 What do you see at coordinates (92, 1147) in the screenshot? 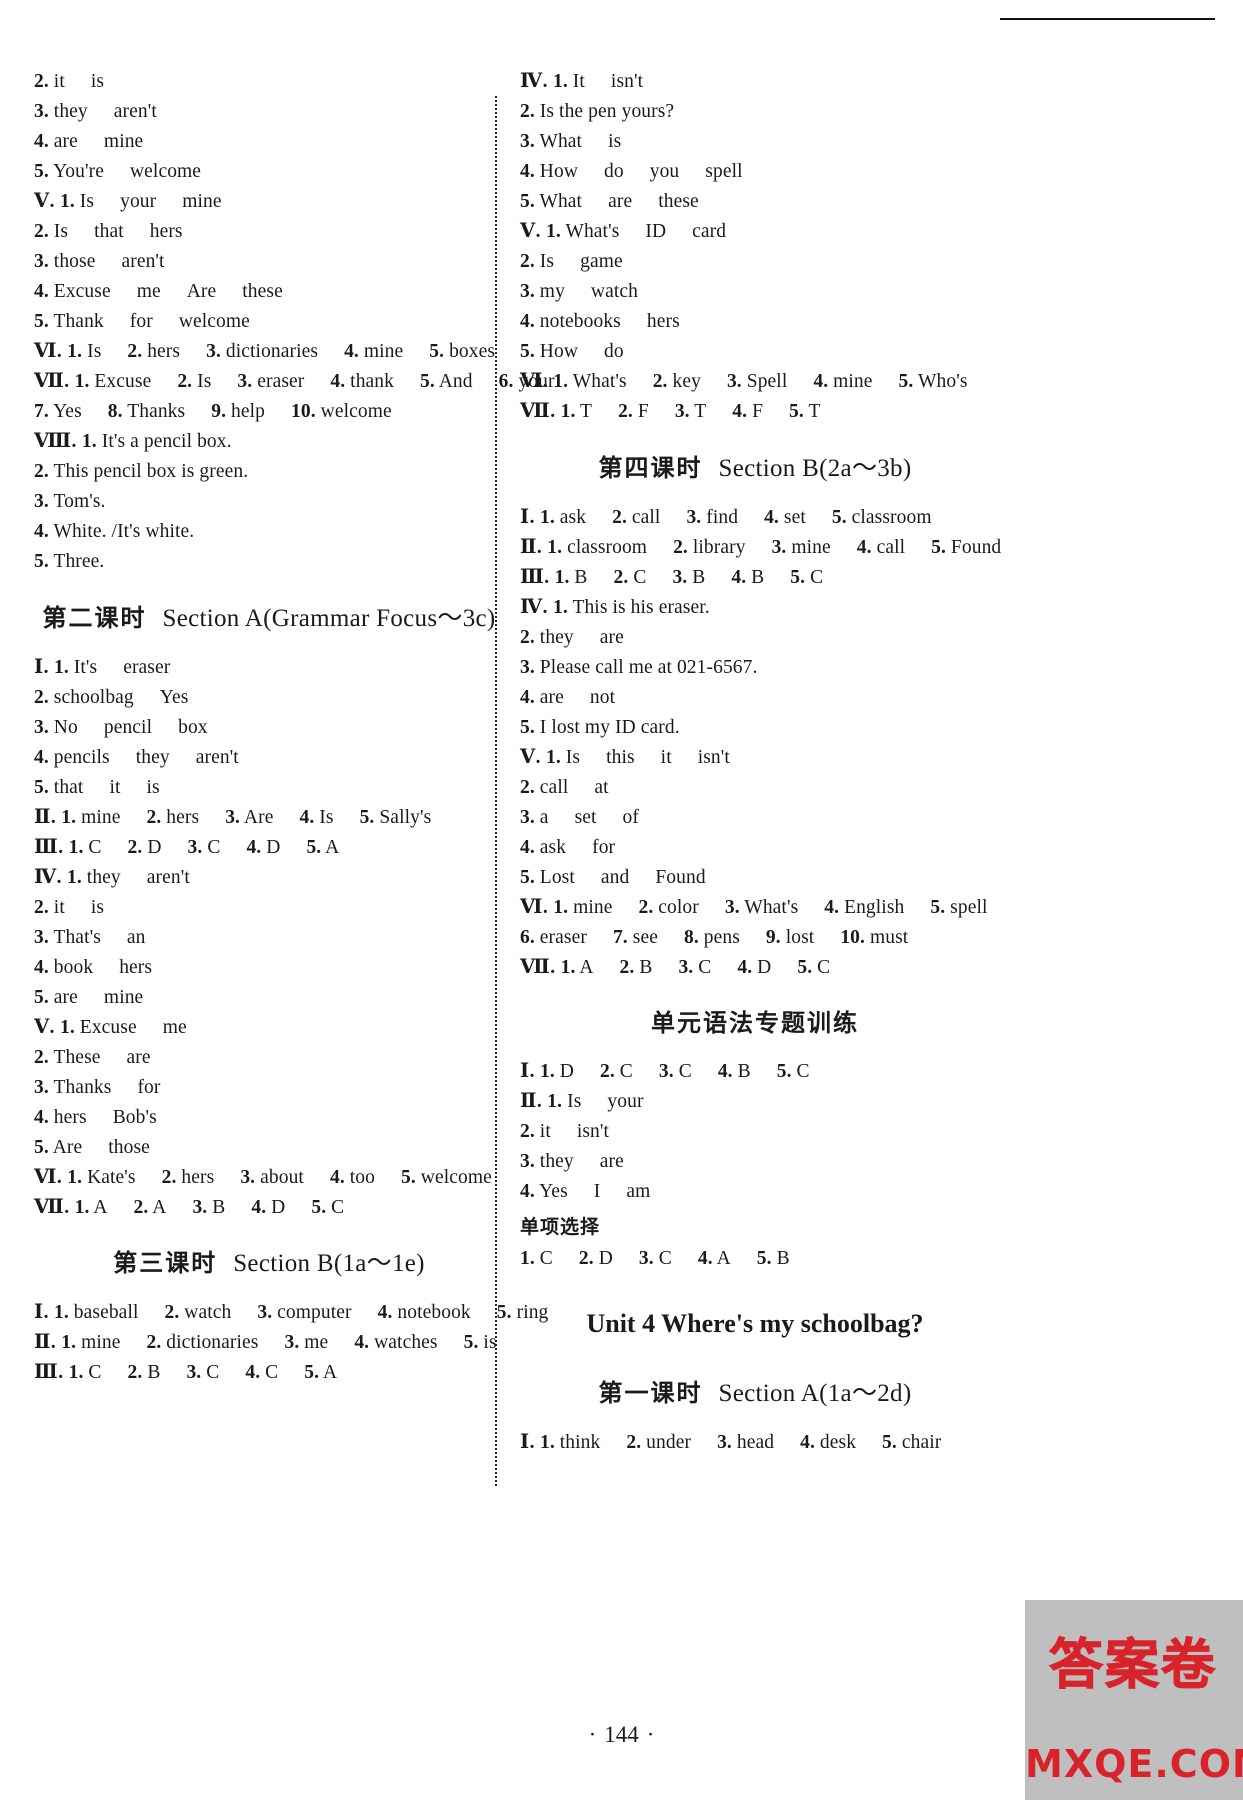
I see `answer-line: 5. Are those` at bounding box center [92, 1147].